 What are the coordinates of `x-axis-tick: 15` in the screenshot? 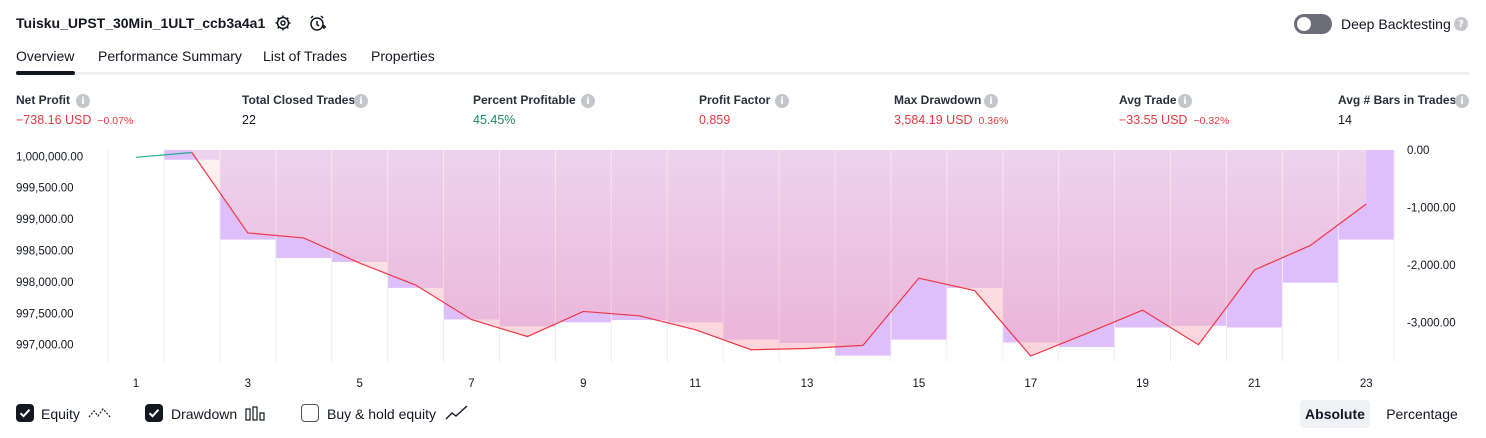 It's located at (918, 384).